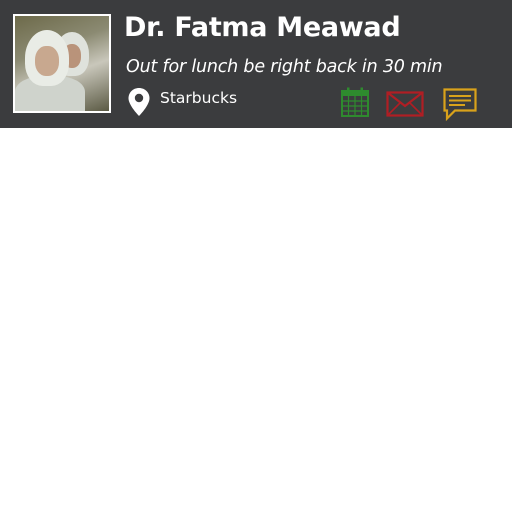 The image size is (512, 512). I want to click on location-label: Starbucks, so click(199, 98).